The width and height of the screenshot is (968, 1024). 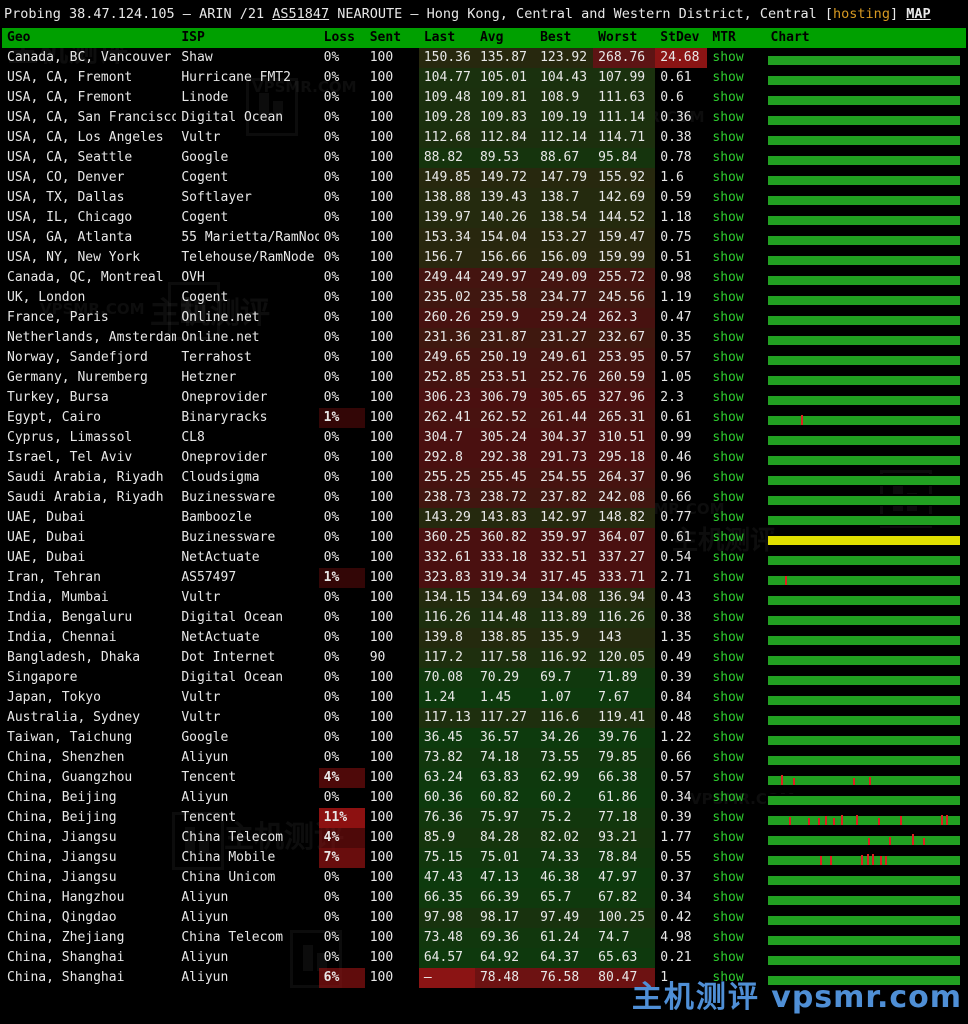 What do you see at coordinates (300, 14) in the screenshot?
I see `asn-link: AS51847` at bounding box center [300, 14].